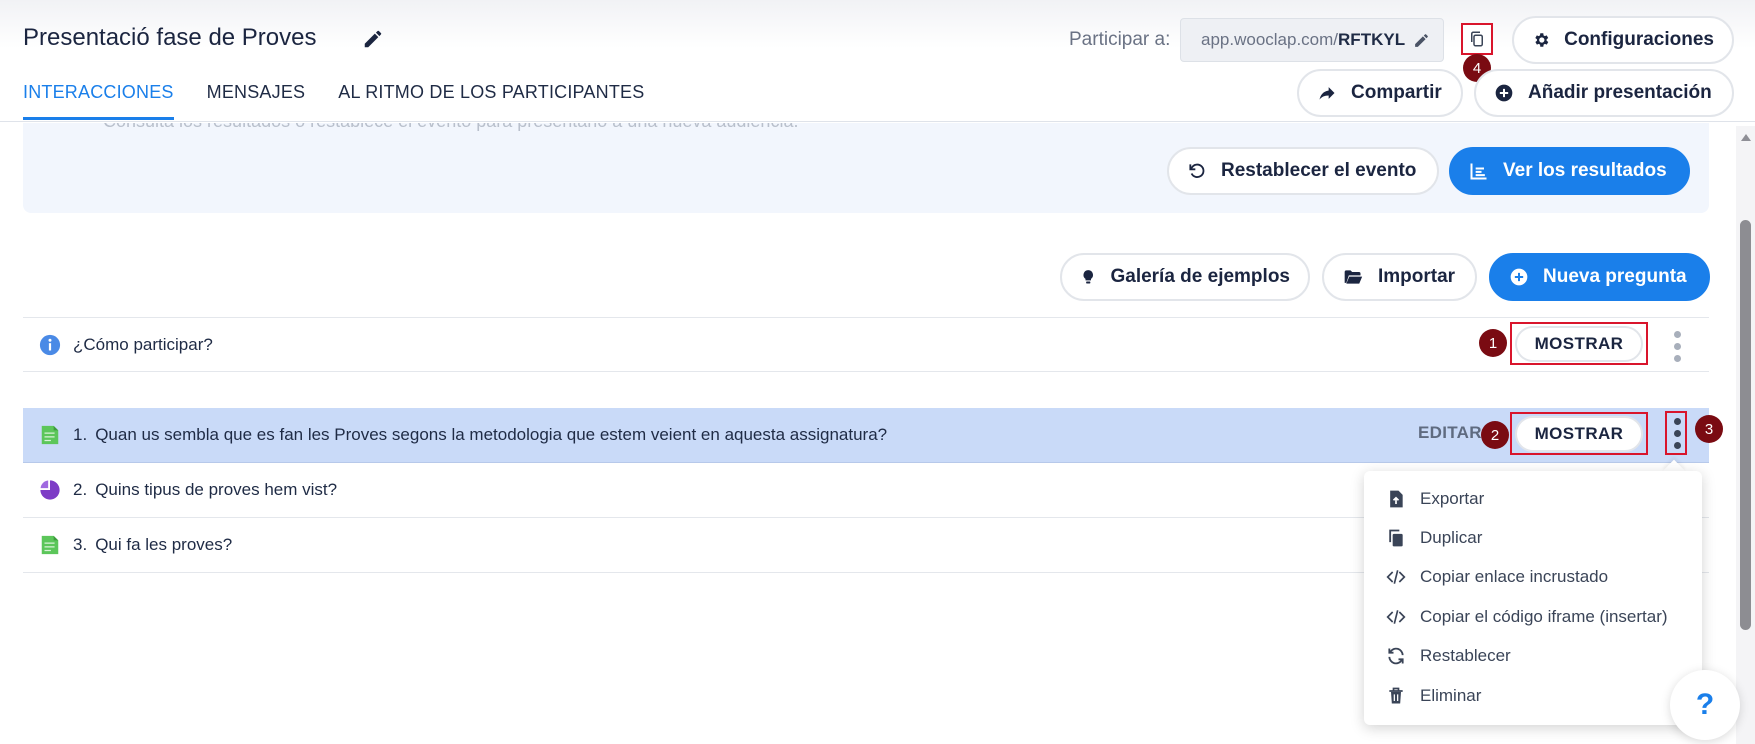 Image resolution: width=1755 pixels, height=744 pixels. Describe the element at coordinates (1533, 537) in the screenshot. I see `menu-item-duplicate: Duplicar` at that location.